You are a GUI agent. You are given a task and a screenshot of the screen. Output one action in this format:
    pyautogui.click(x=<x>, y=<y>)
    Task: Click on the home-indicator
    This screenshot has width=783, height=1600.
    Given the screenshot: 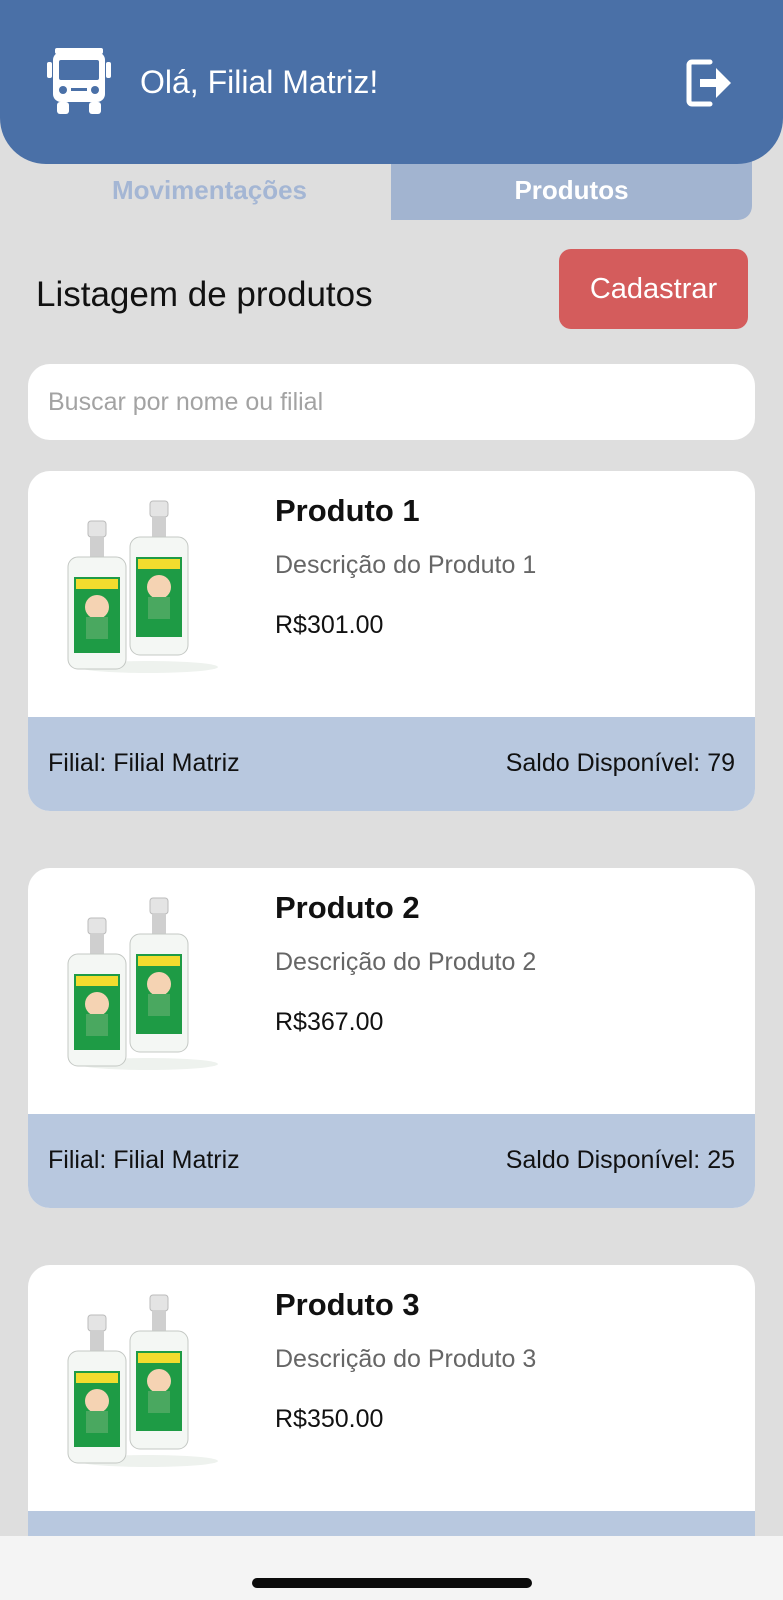 What is the action you would take?
    pyautogui.click(x=392, y=1583)
    